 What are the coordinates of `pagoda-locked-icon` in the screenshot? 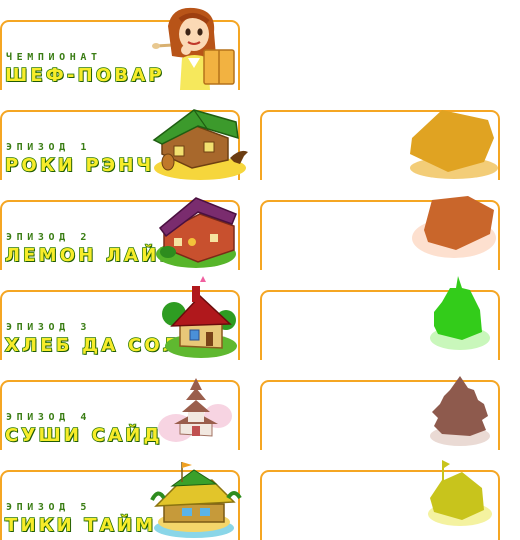 It's located at (460, 411).